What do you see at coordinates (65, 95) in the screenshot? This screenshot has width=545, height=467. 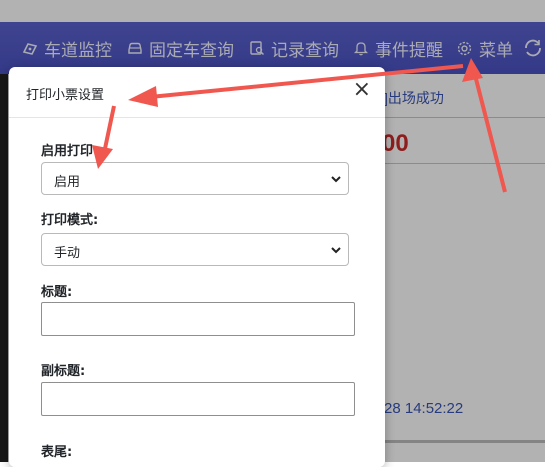 I see `modal-title: 打印小票设置` at bounding box center [65, 95].